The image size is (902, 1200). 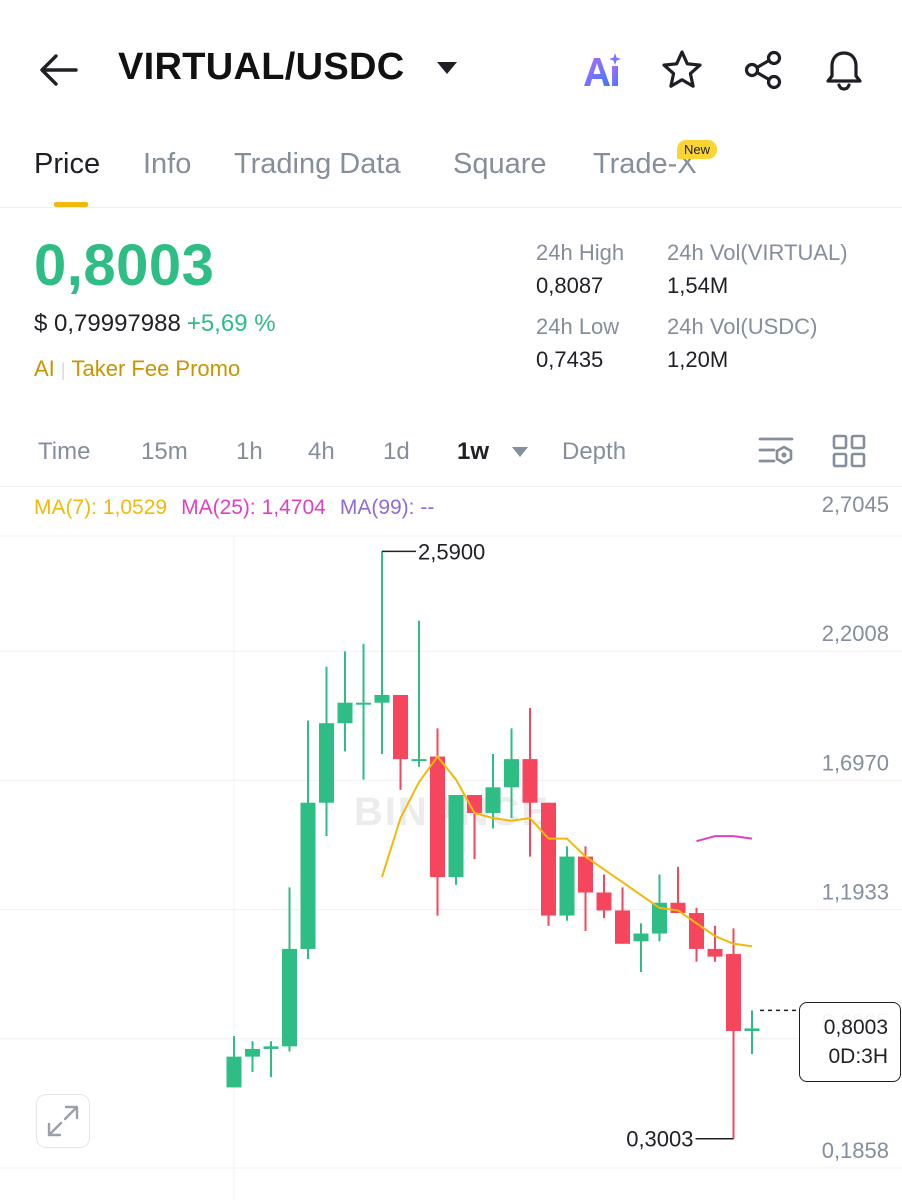 I want to click on vol-quote-label: 24h Vol(USDC), so click(x=742, y=326).